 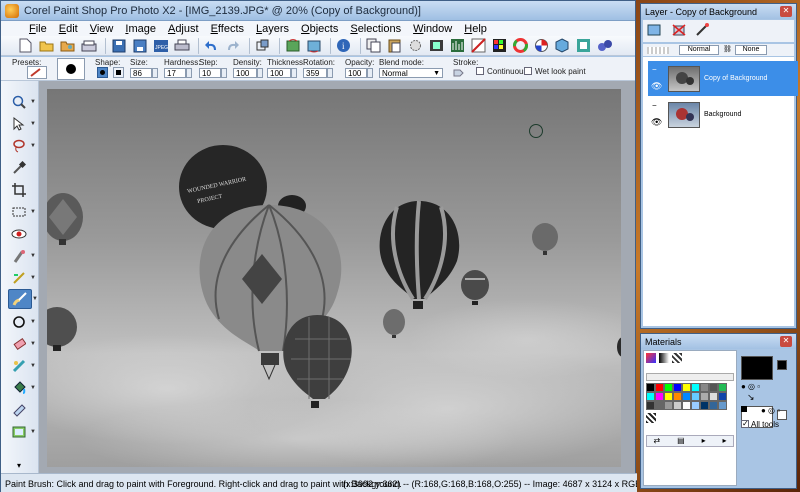 What do you see at coordinates (160, 45) in the screenshot?
I see `jpeg-save-icon: JPEG` at bounding box center [160, 45].